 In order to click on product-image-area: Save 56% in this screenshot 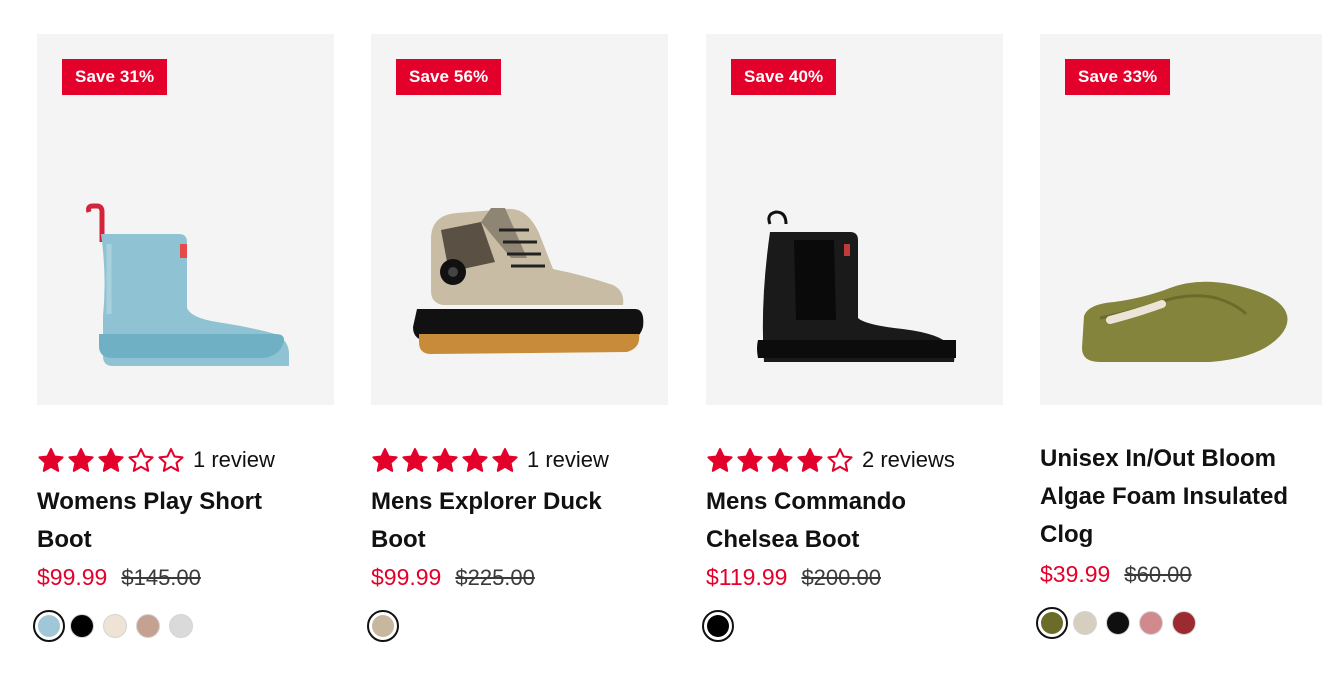, I will do `click(519, 219)`.